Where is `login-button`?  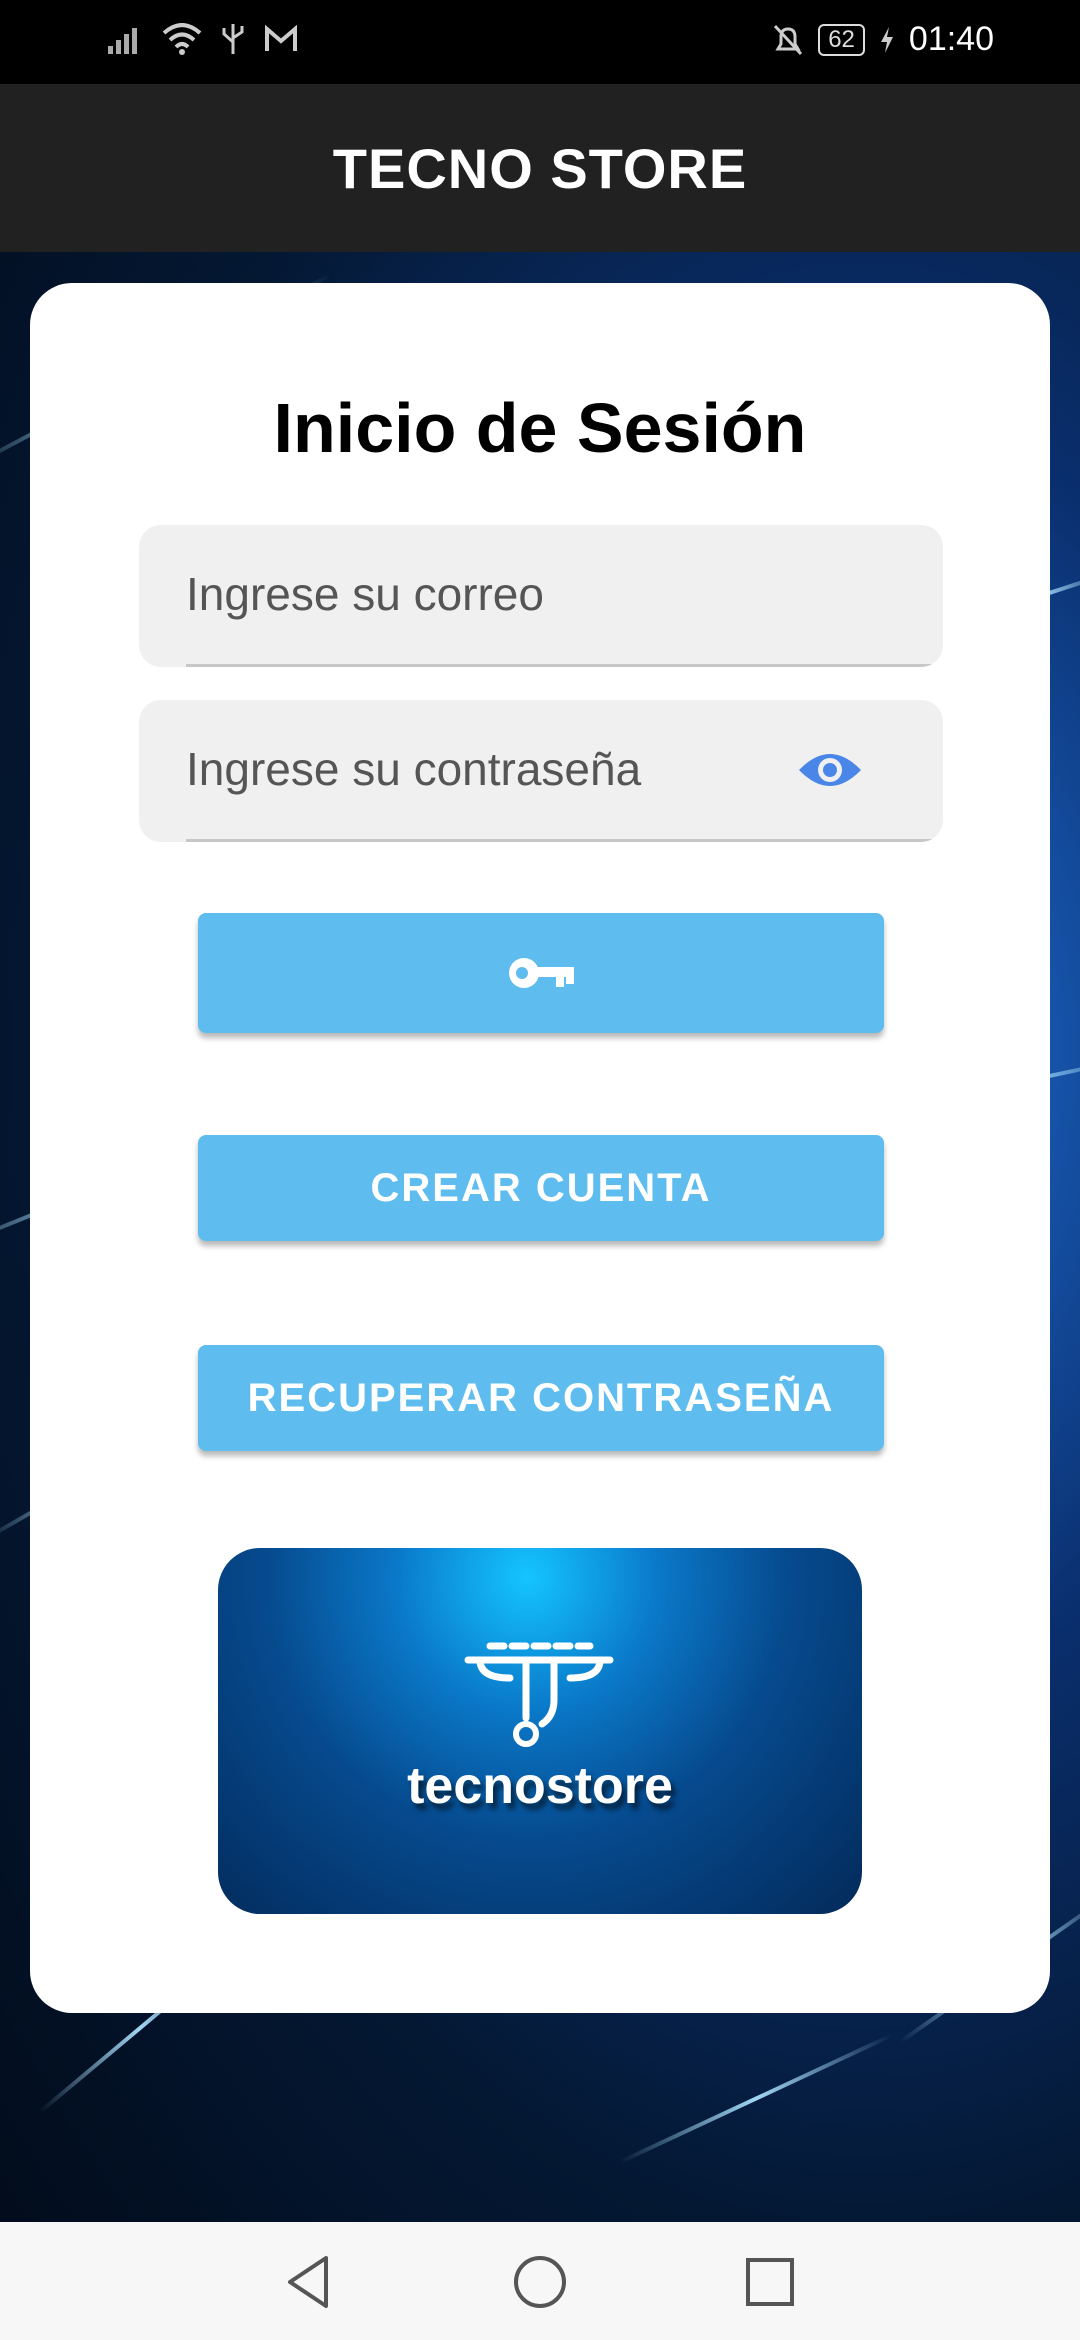 login-button is located at coordinates (541, 973).